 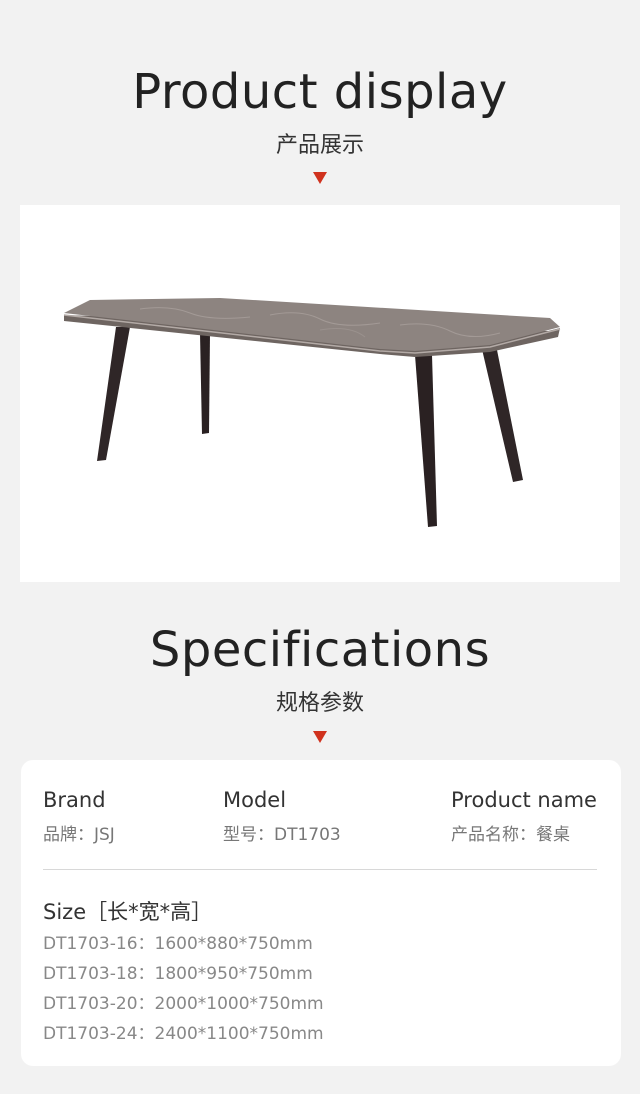 What do you see at coordinates (282, 835) in the screenshot?
I see `model-value: 型号：DT1703` at bounding box center [282, 835].